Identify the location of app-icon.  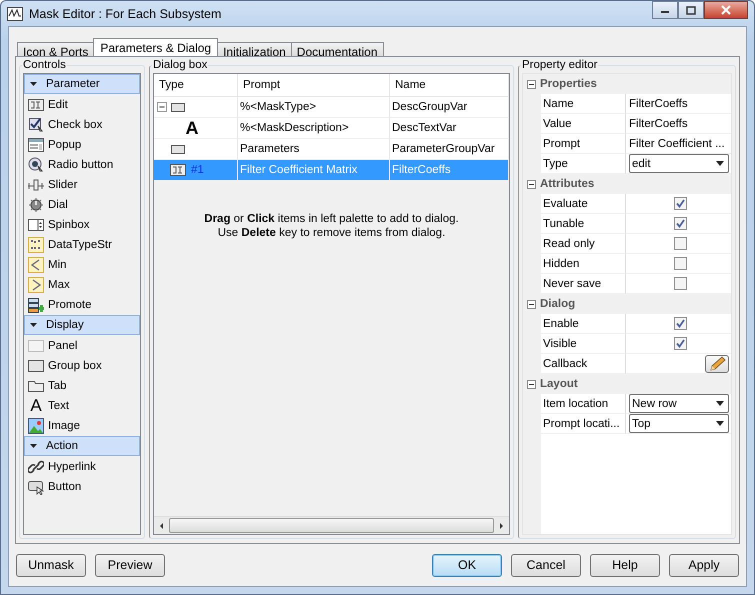
(15, 14).